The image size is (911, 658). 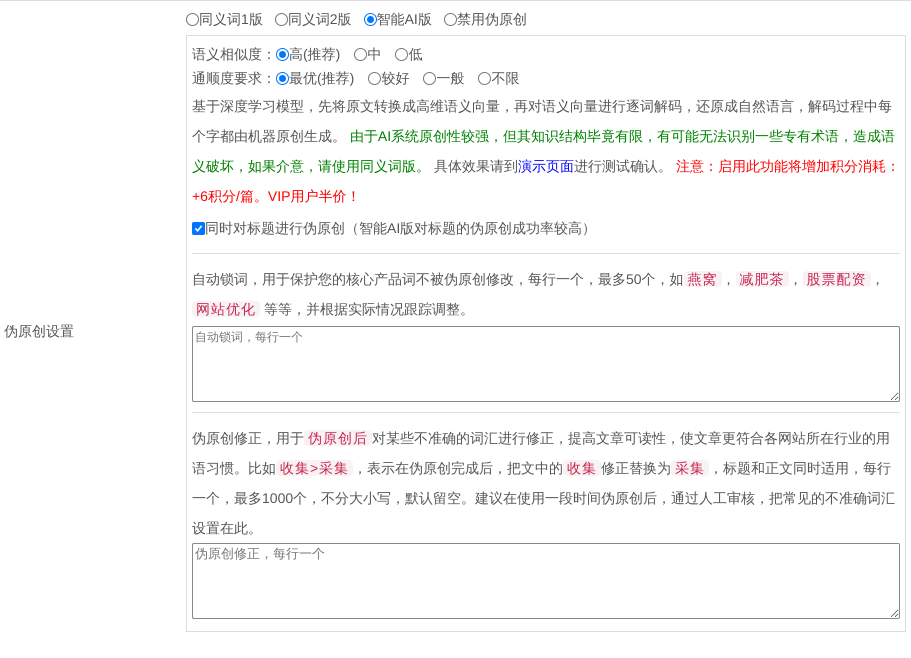 I want to click on choice-label: 不限, so click(x=505, y=78).